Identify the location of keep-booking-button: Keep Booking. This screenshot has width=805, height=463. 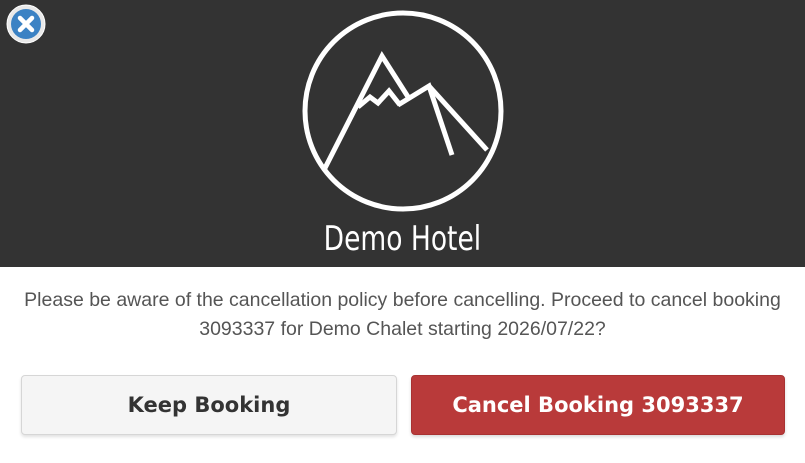
(209, 405).